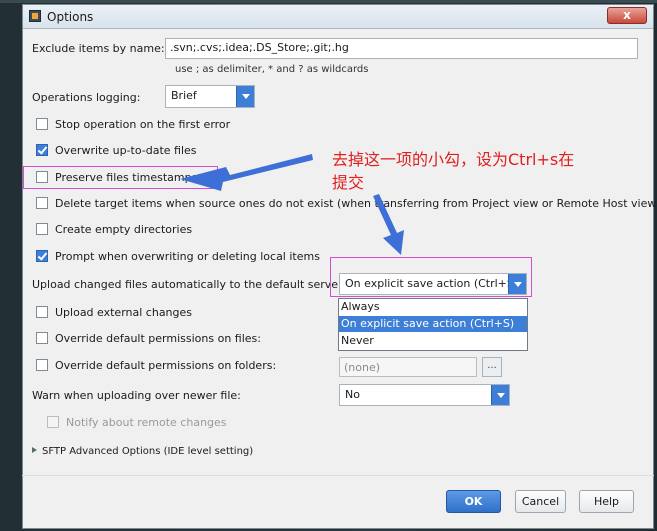 This screenshot has width=657, height=531. What do you see at coordinates (246, 172) in the screenshot?
I see `arrow-to-preserve-icon` at bounding box center [246, 172].